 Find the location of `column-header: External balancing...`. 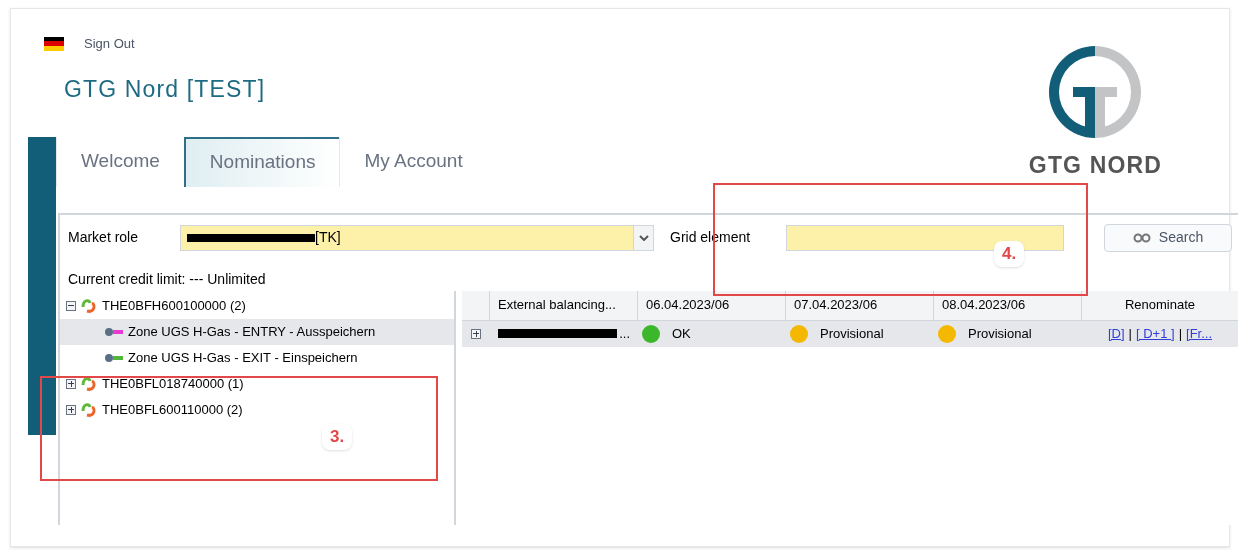

column-header: External balancing... is located at coordinates (564, 305).